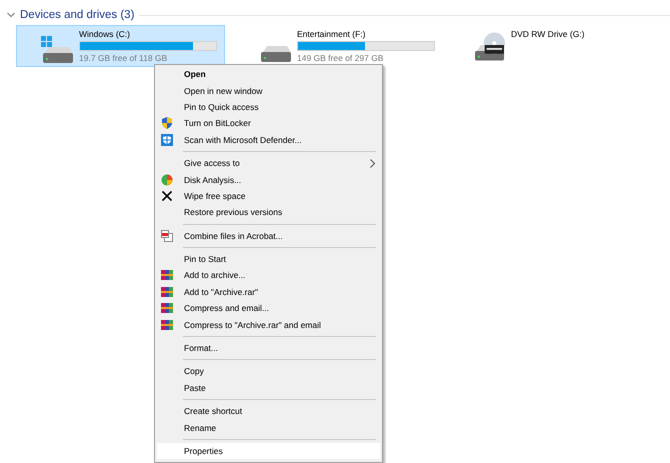  I want to click on menu-item: Give access to, so click(268, 163).